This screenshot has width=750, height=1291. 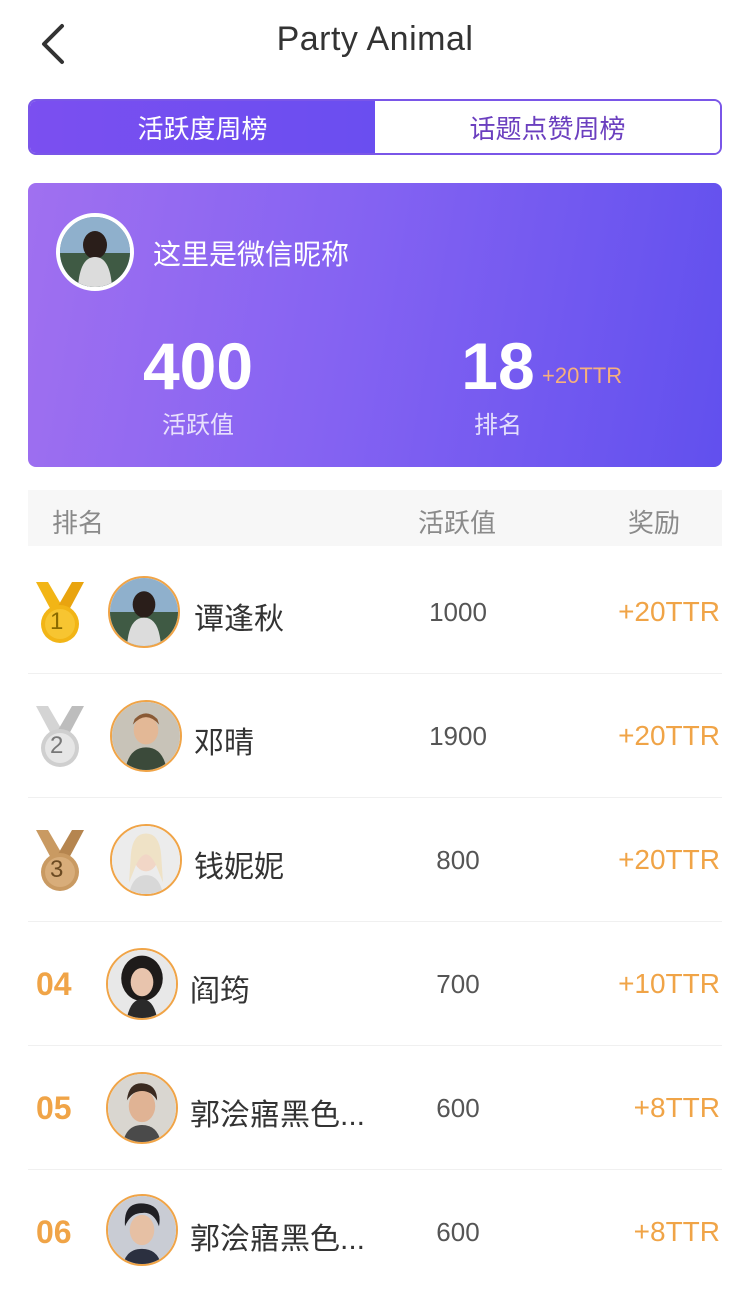 I want to click on header-activity: 活跃值, so click(x=457, y=523).